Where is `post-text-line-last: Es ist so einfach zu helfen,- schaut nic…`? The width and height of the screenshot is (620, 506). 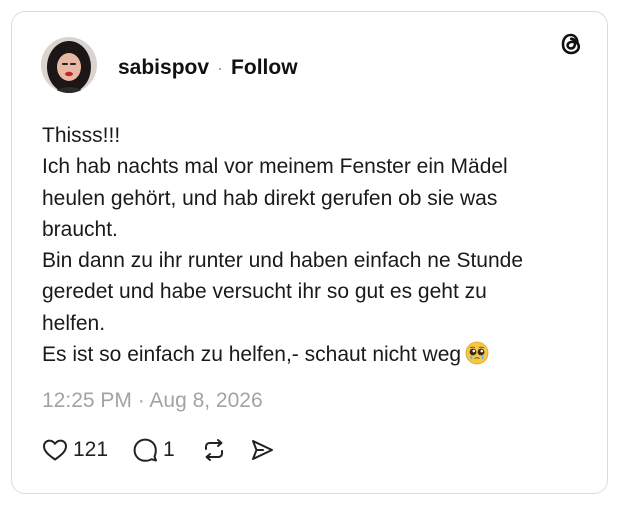 post-text-line-last: Es ist so einfach zu helfen,- schaut nic… is located at coordinates (312, 356).